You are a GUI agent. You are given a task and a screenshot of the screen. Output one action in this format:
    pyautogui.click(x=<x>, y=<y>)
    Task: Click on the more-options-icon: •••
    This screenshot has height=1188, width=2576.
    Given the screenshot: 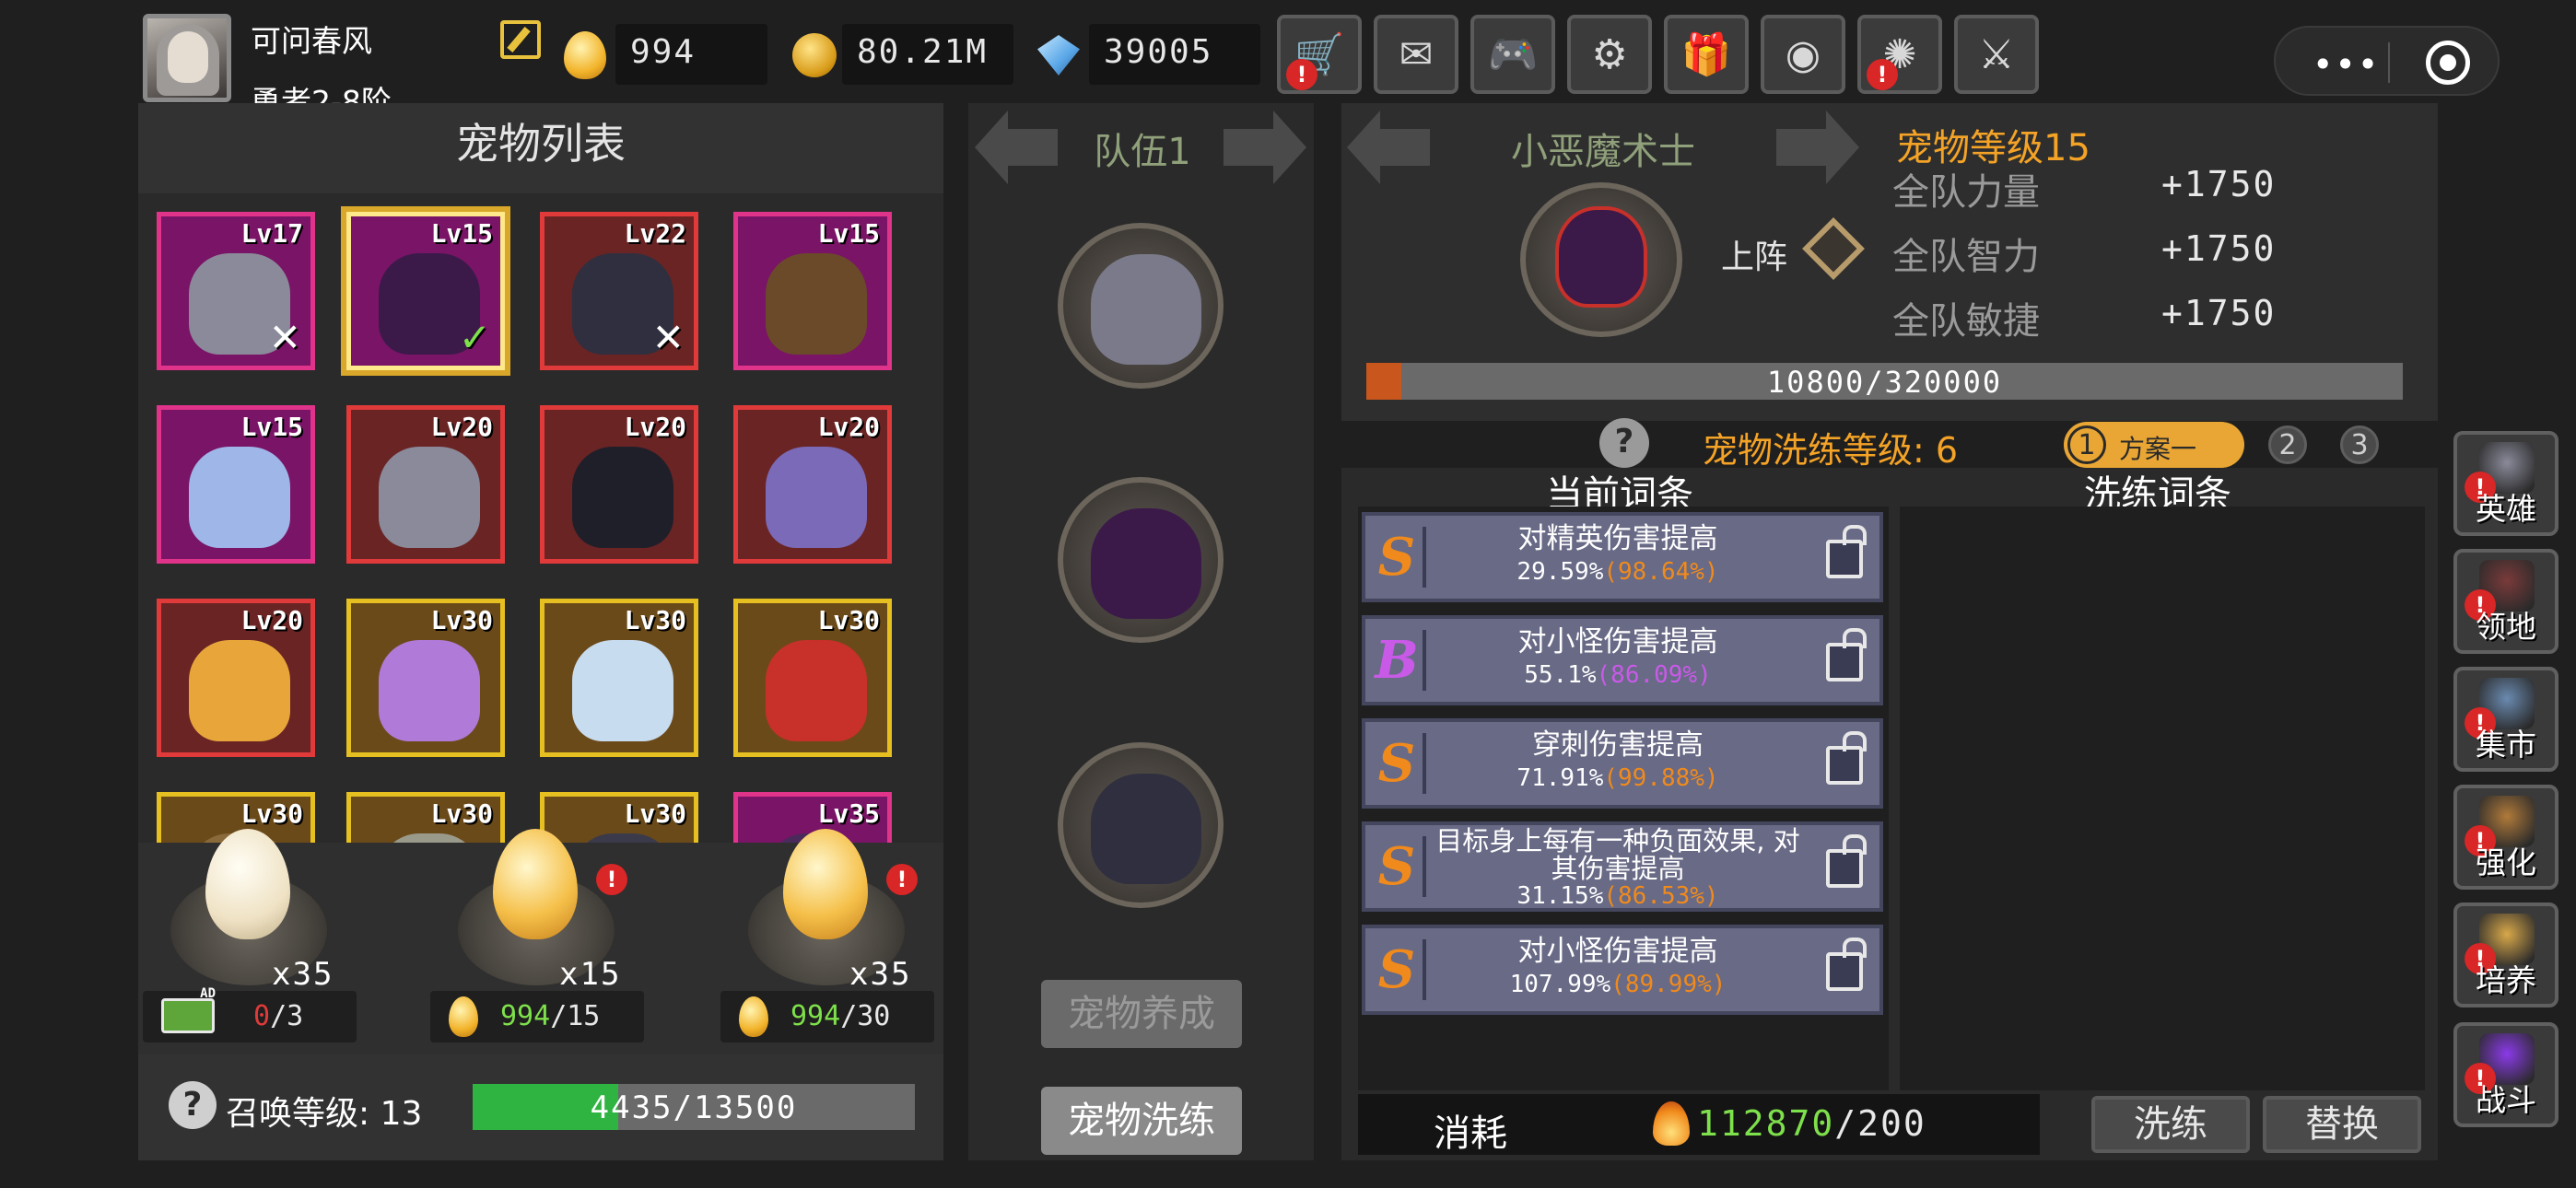 What is the action you would take?
    pyautogui.click(x=2346, y=64)
    